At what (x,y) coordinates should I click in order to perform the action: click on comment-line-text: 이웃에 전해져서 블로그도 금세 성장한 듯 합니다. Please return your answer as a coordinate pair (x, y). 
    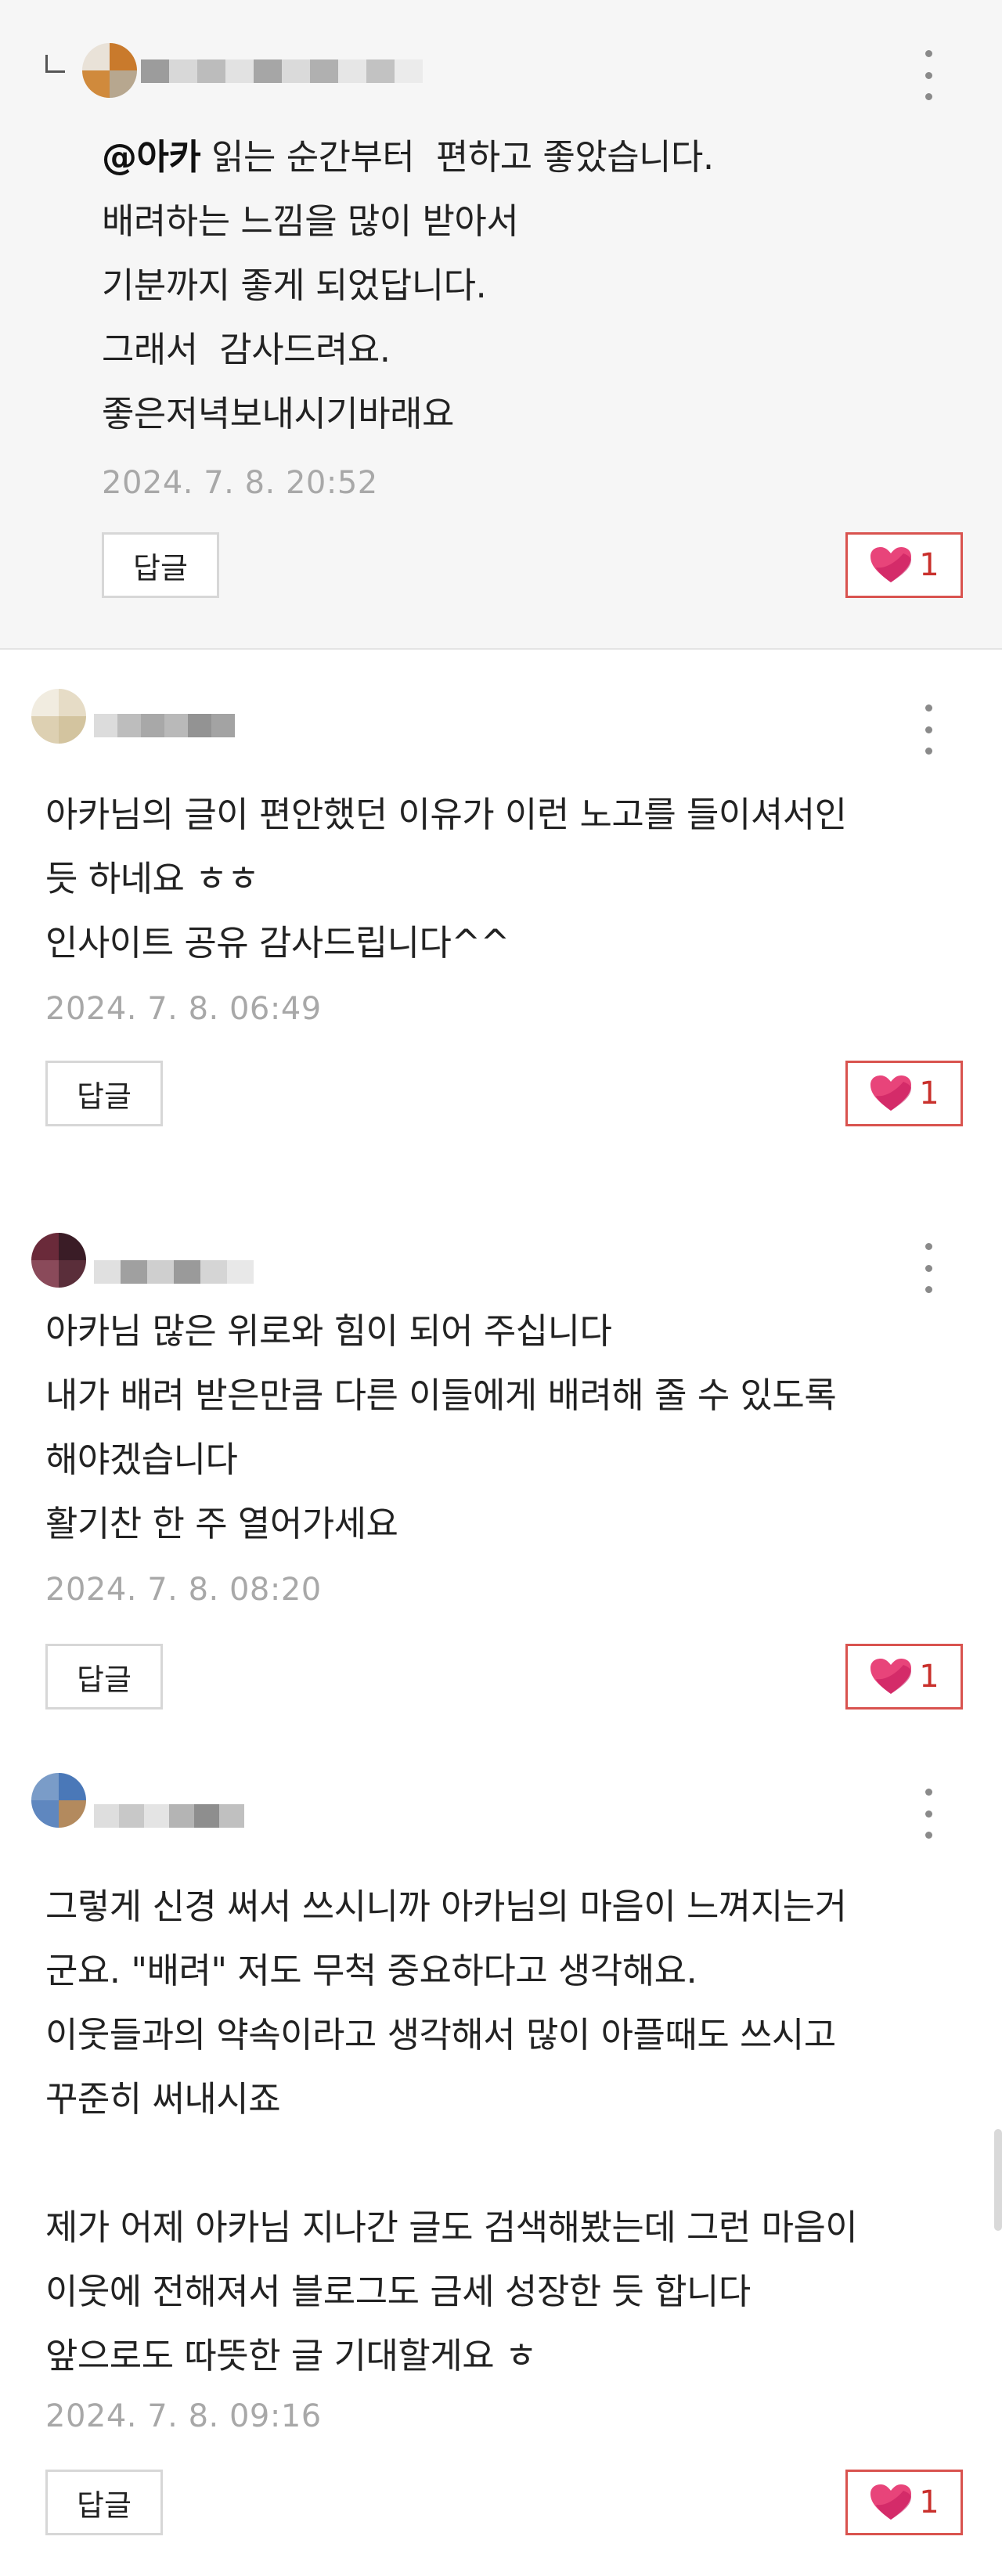
    Looking at the image, I should click on (398, 2291).